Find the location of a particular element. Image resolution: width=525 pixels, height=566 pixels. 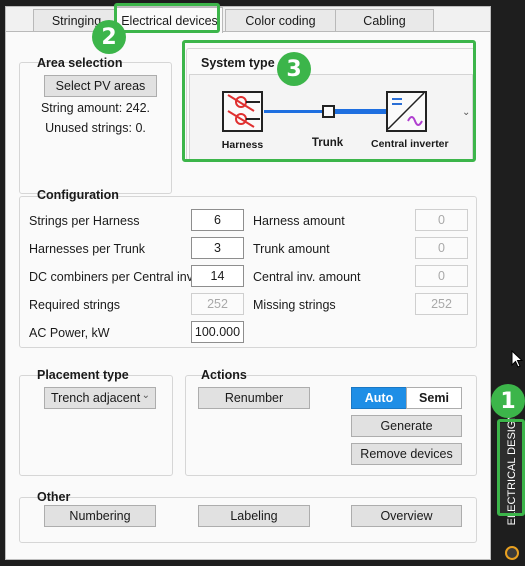

system-type-title: System type is located at coordinates (238, 63).